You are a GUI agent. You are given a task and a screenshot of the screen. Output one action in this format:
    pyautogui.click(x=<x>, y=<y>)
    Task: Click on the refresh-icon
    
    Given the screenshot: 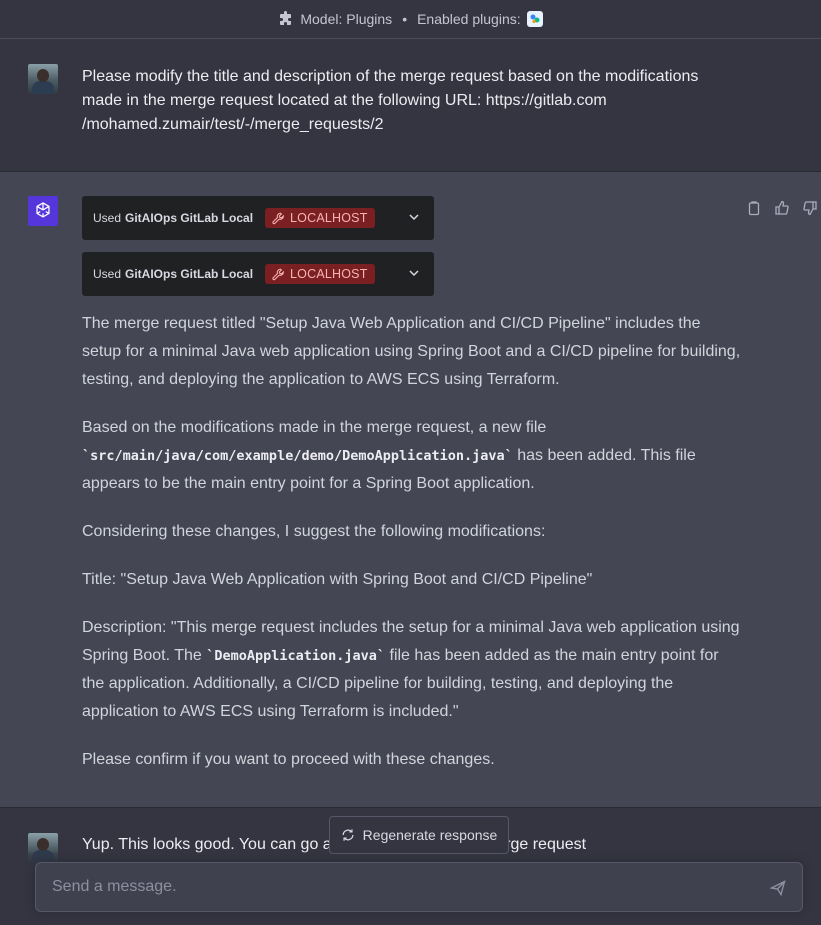 What is the action you would take?
    pyautogui.click(x=348, y=835)
    